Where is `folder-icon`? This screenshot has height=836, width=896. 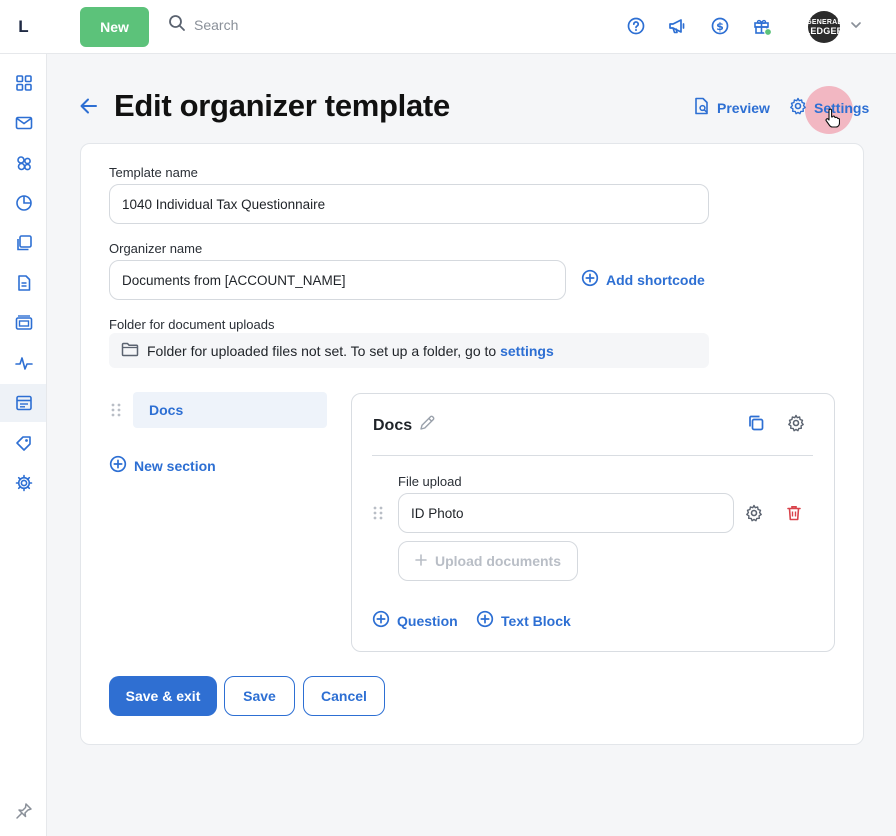 folder-icon is located at coordinates (130, 350).